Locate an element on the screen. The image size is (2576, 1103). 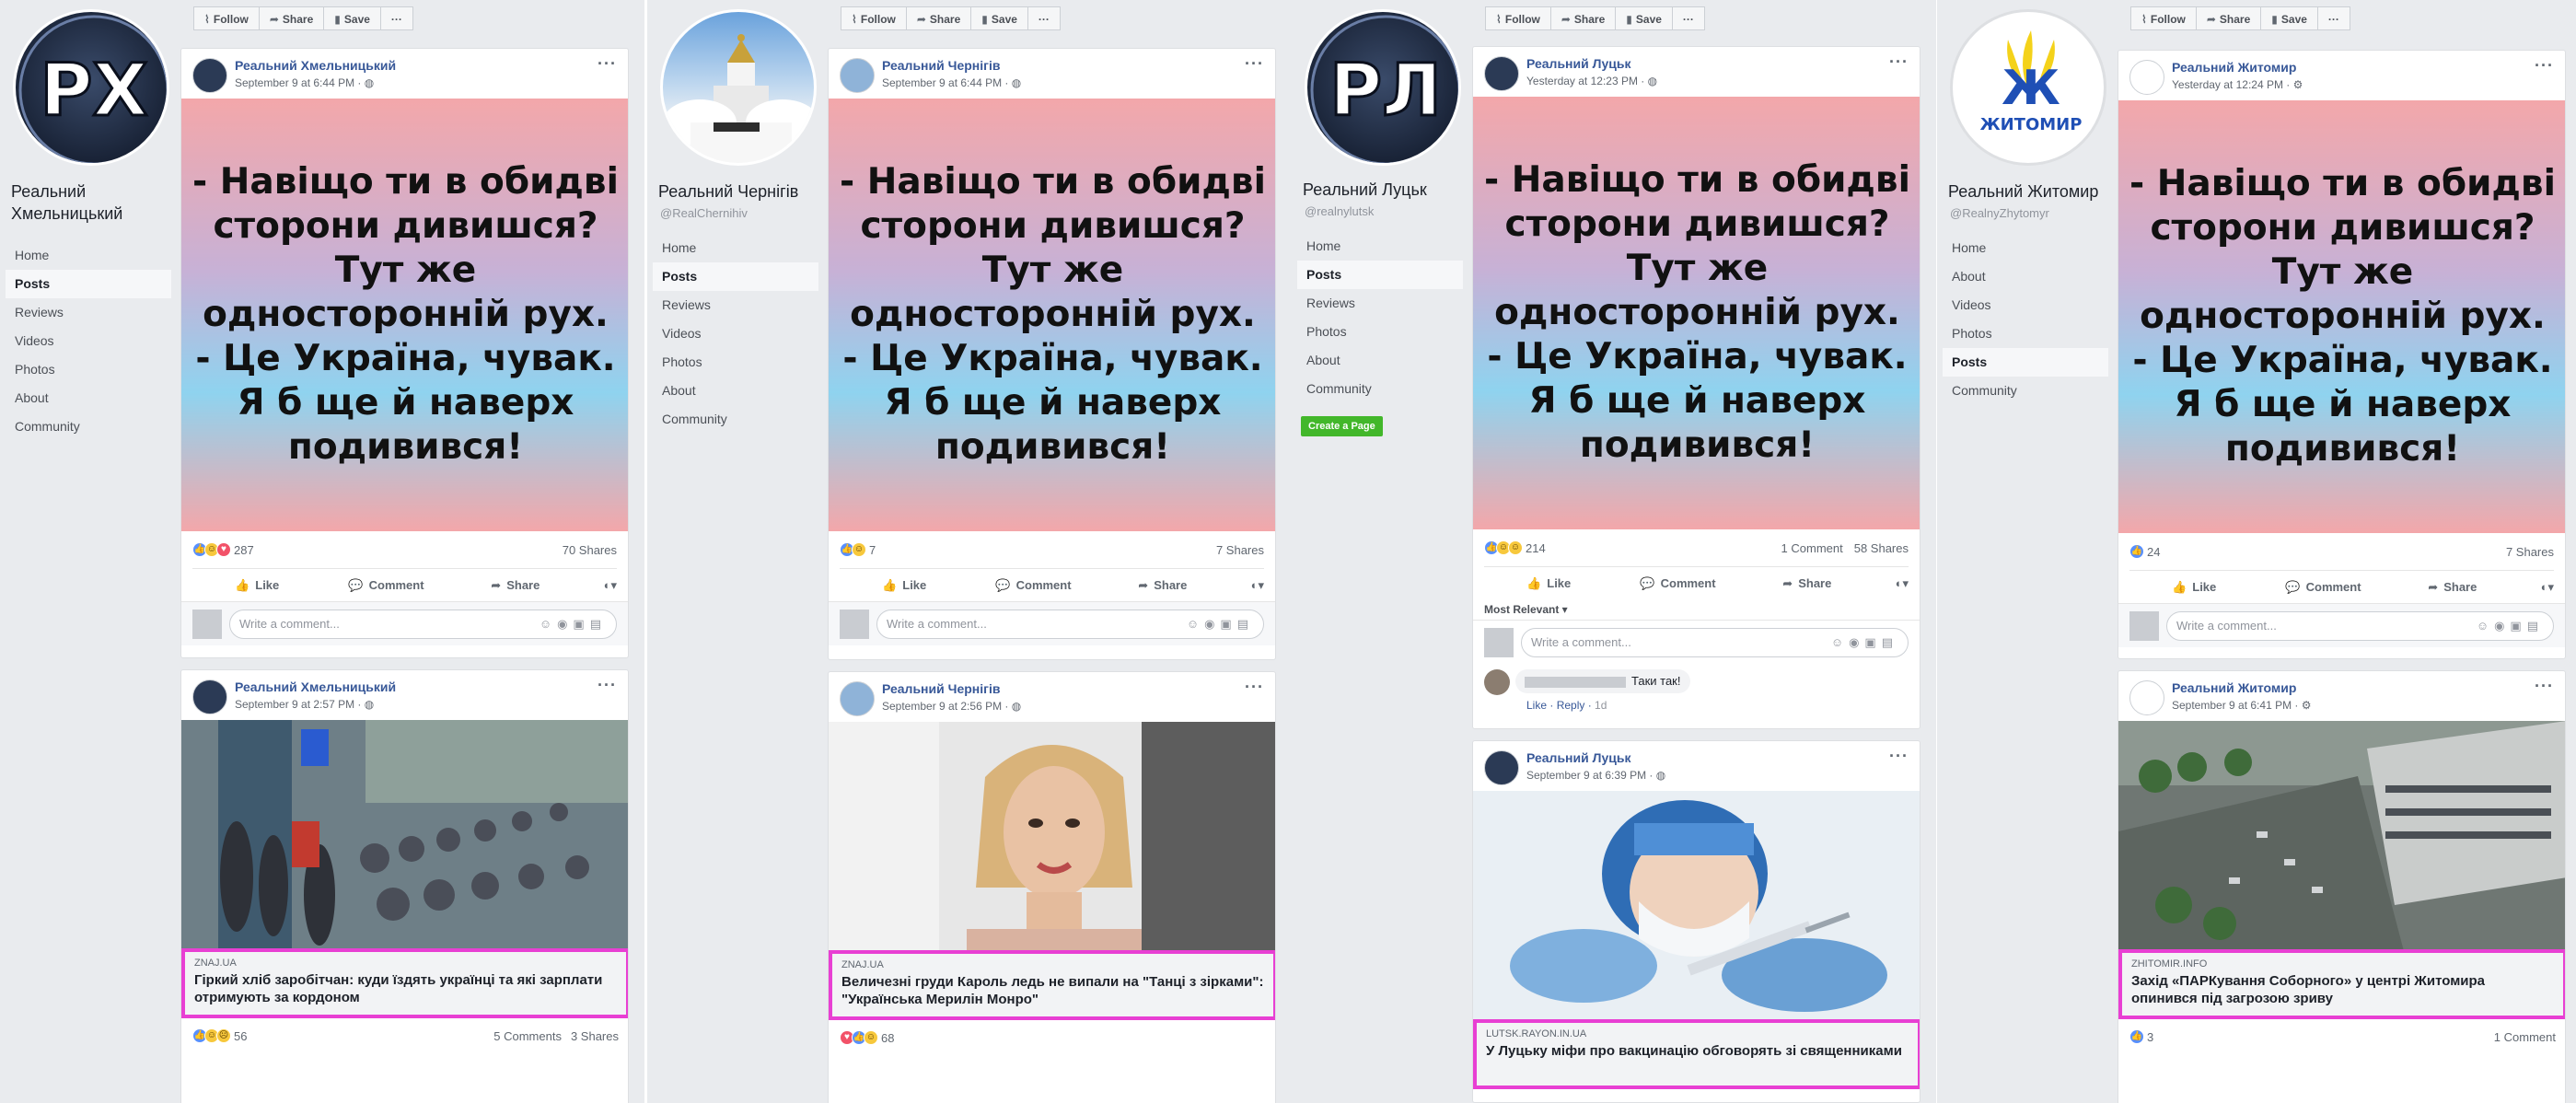
comment-sort-dropdown: Most Relevant ▾ is located at coordinates (1696, 609).